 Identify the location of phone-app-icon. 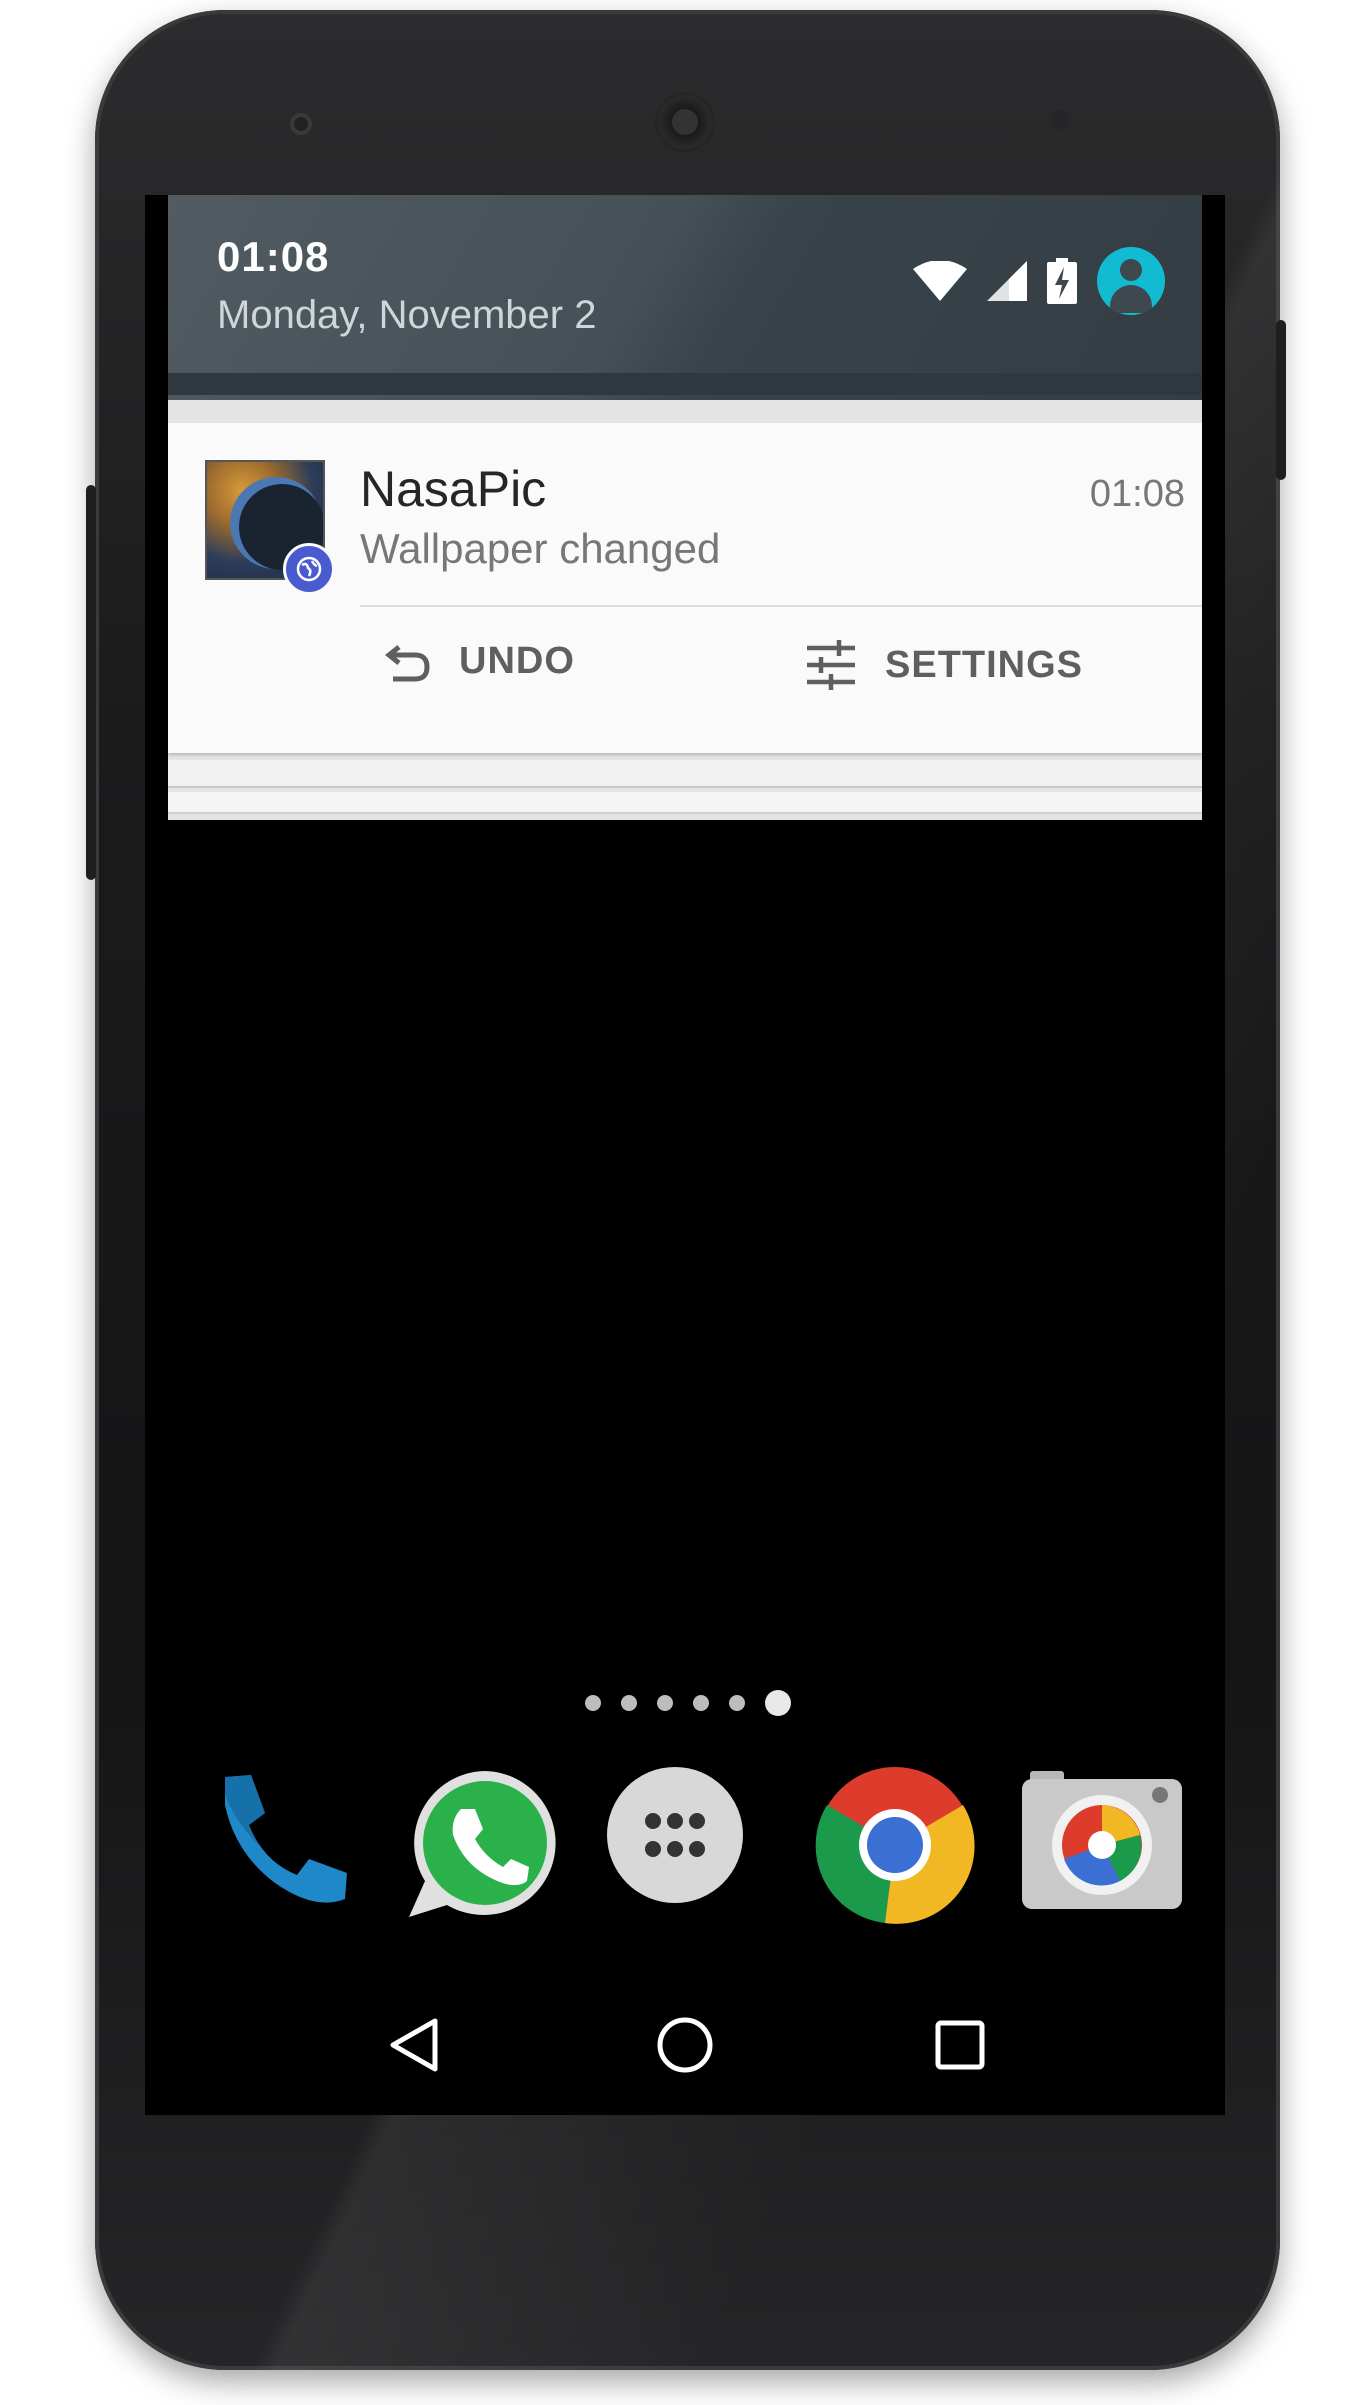
(285, 1845).